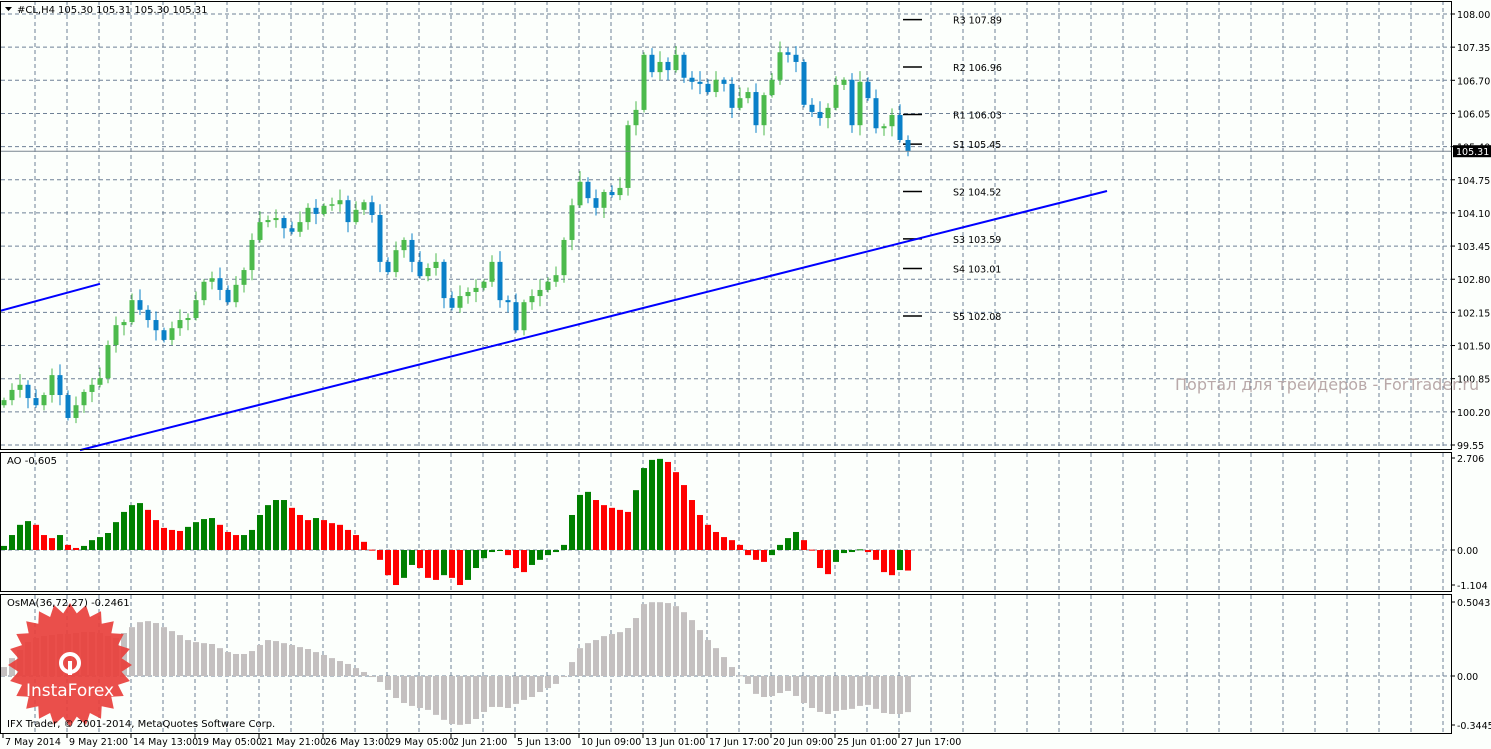  Describe the element at coordinates (1327, 384) in the screenshot. I see `watermark: Портал для трейдеров - ForTrader.ru` at that location.